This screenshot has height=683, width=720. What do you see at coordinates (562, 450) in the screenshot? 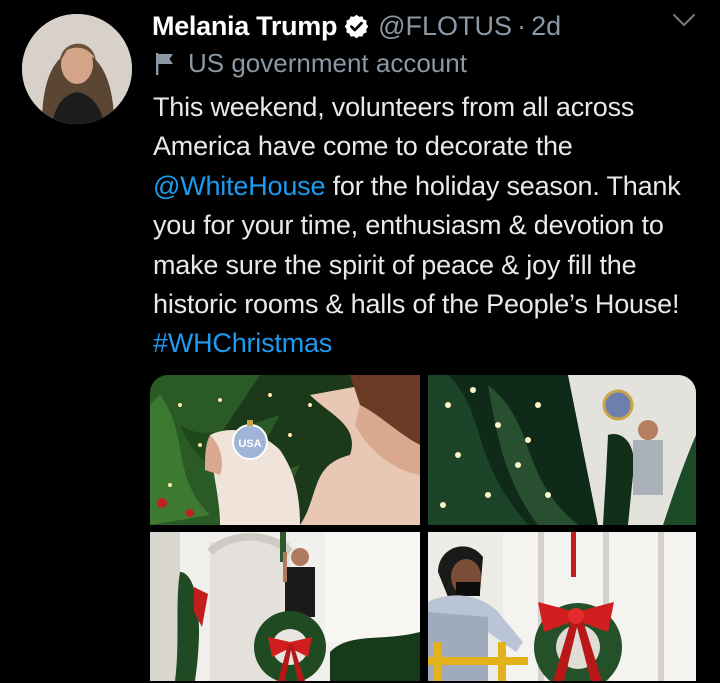
I see `photo-tree-lights` at bounding box center [562, 450].